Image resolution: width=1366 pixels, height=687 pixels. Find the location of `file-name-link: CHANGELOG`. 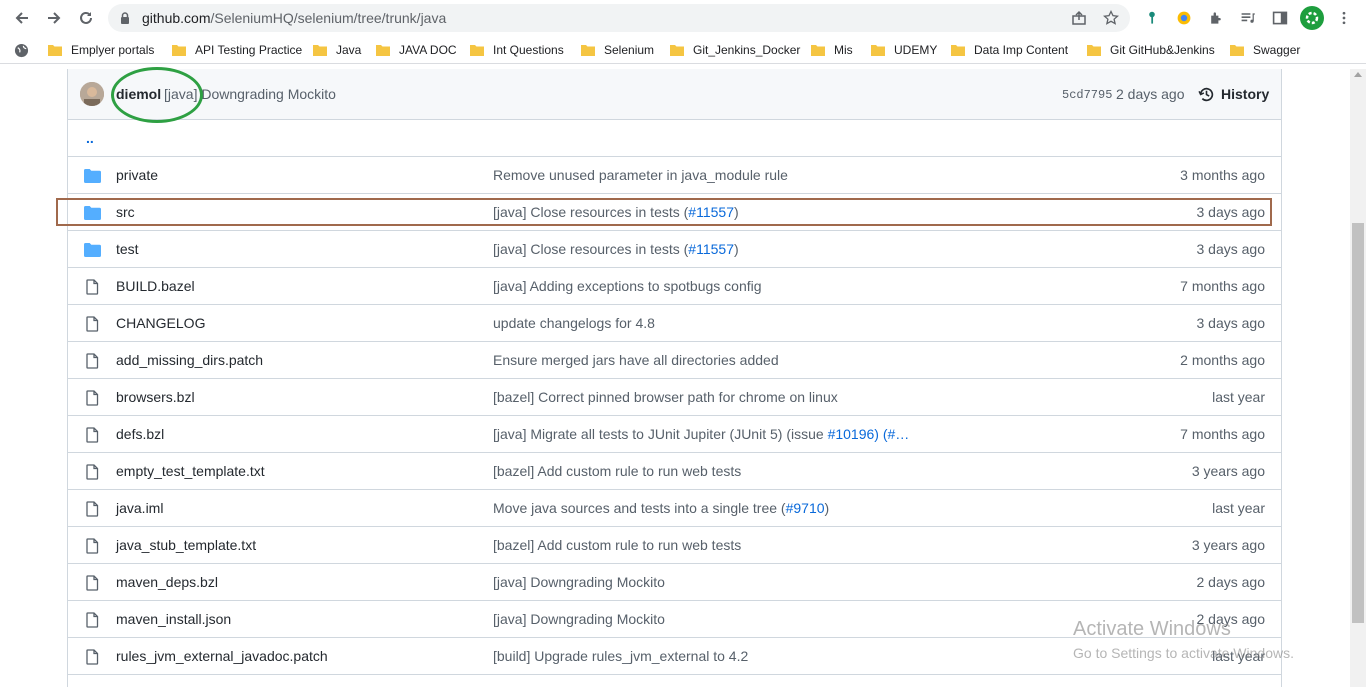

file-name-link: CHANGELOG is located at coordinates (160, 323).